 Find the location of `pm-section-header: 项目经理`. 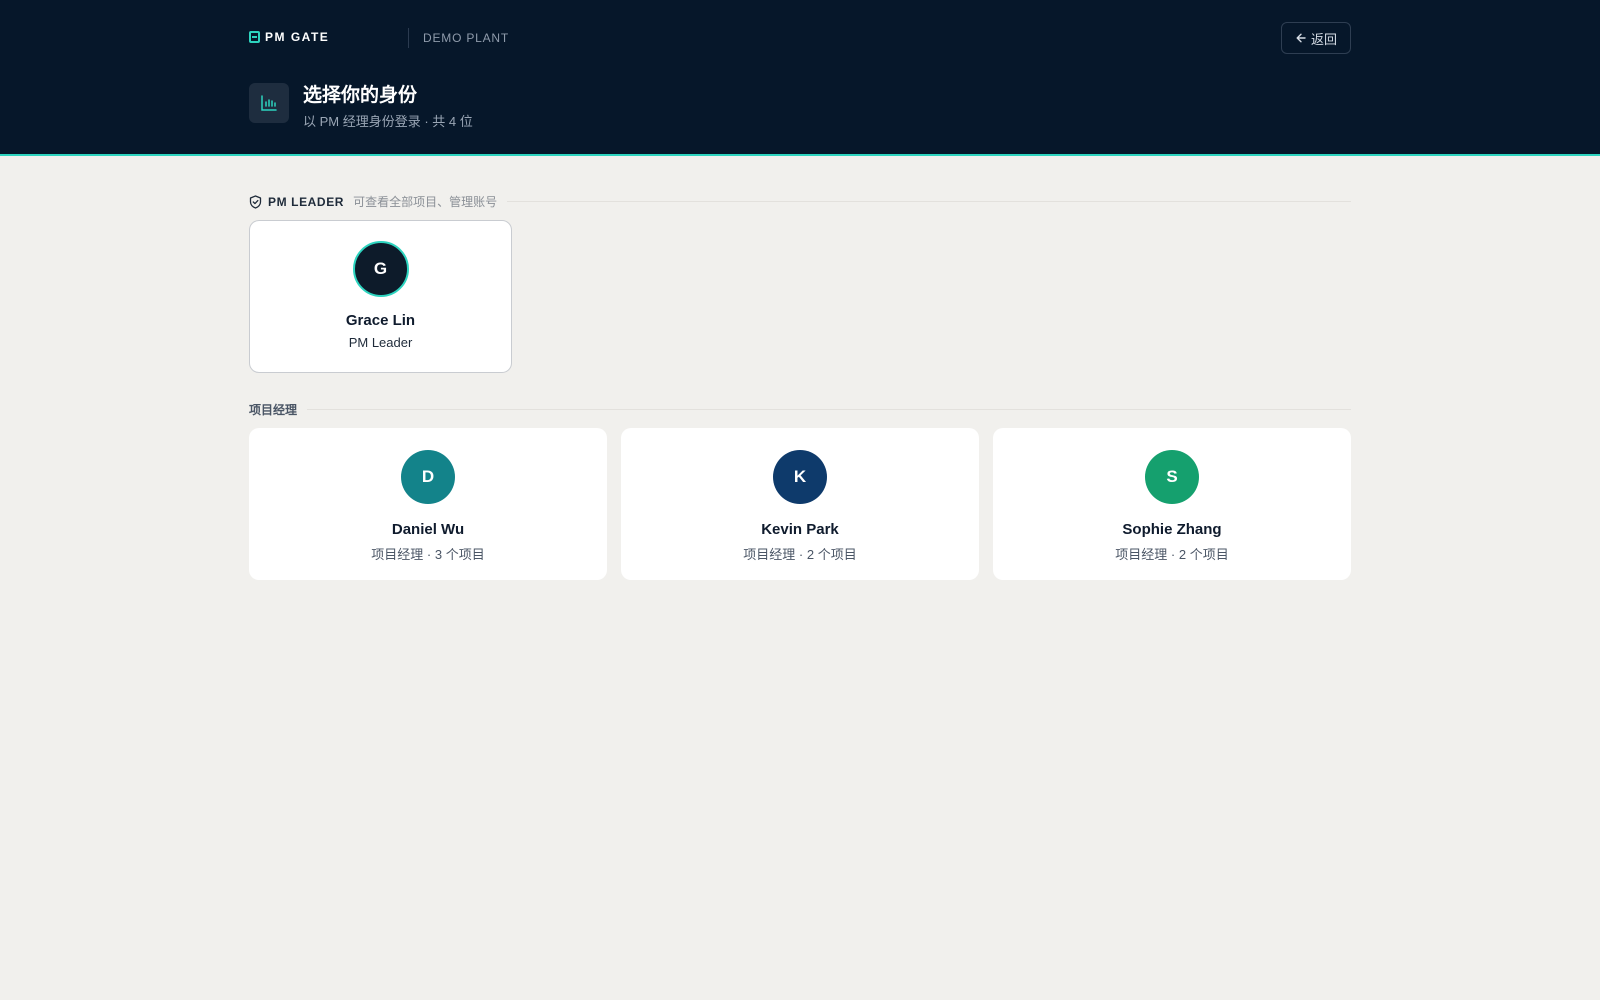

pm-section-header: 项目经理 is located at coordinates (800, 409).